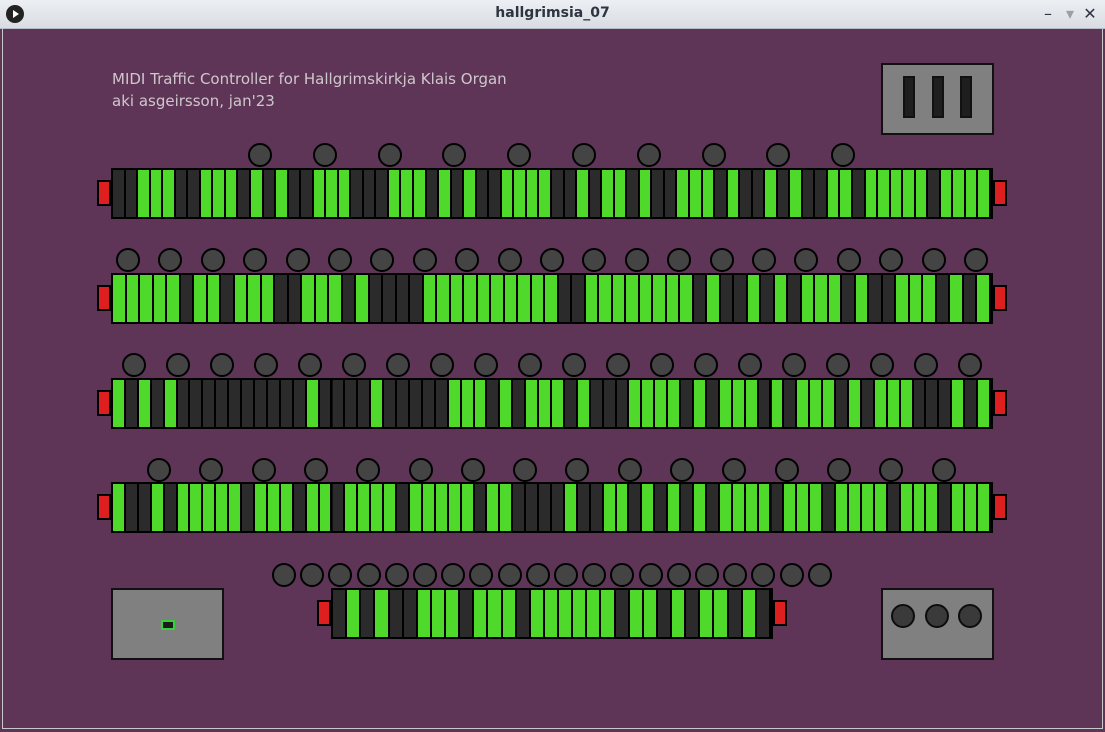  I want to click on rank-3-left-cap, so click(104, 403).